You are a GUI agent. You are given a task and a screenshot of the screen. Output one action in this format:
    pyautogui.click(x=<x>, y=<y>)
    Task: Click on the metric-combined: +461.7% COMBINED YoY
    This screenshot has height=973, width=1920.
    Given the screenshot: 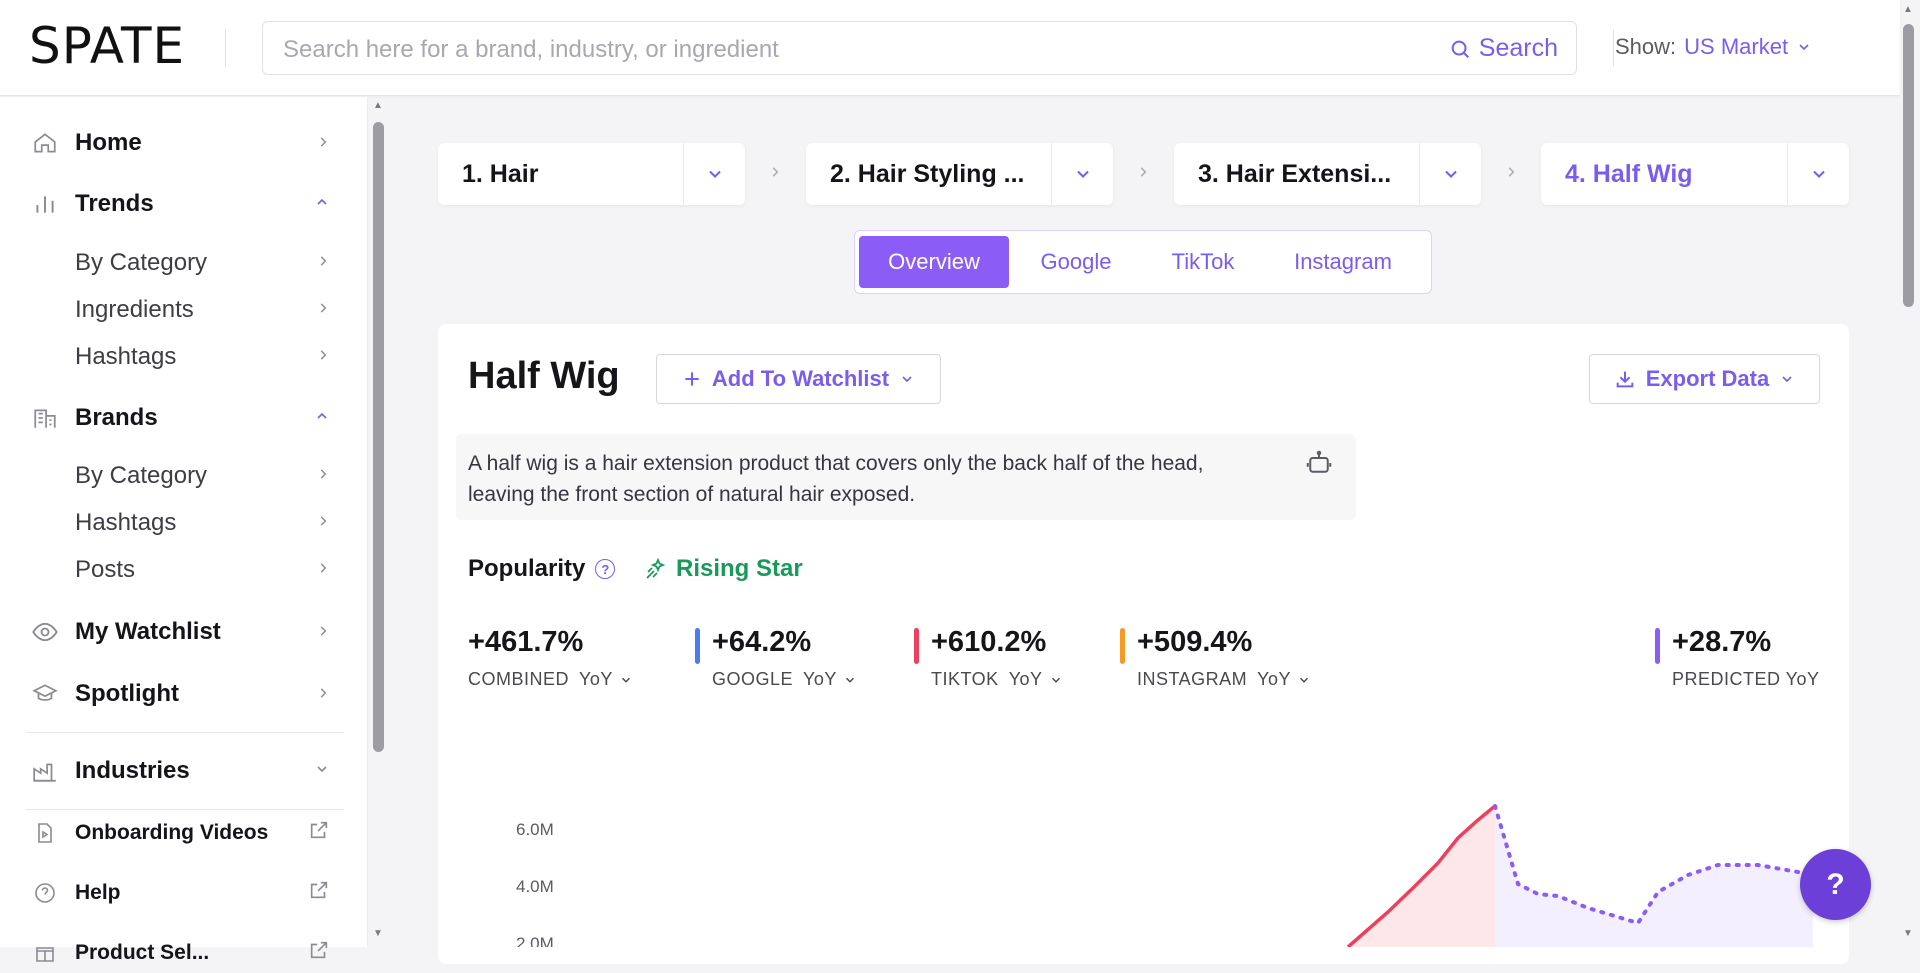 What is the action you would take?
    pyautogui.click(x=550, y=658)
    